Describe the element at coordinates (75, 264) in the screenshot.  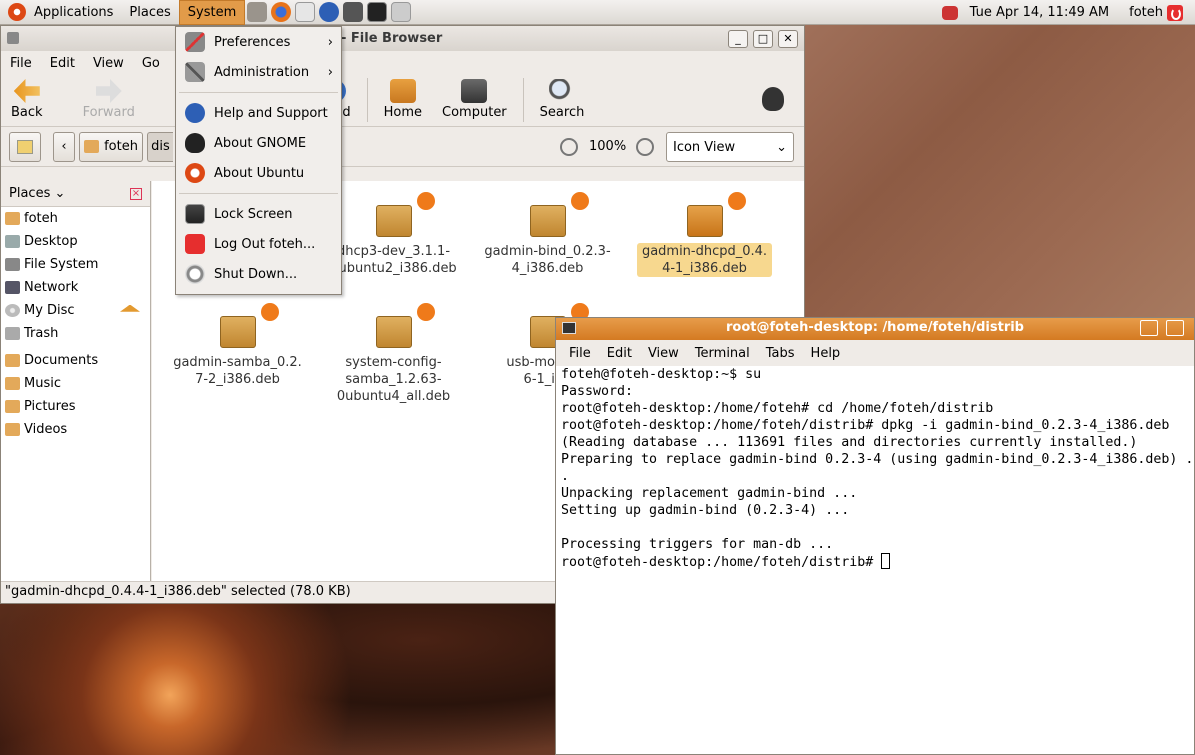
I see `sidebar-item-file-system: File System` at that location.